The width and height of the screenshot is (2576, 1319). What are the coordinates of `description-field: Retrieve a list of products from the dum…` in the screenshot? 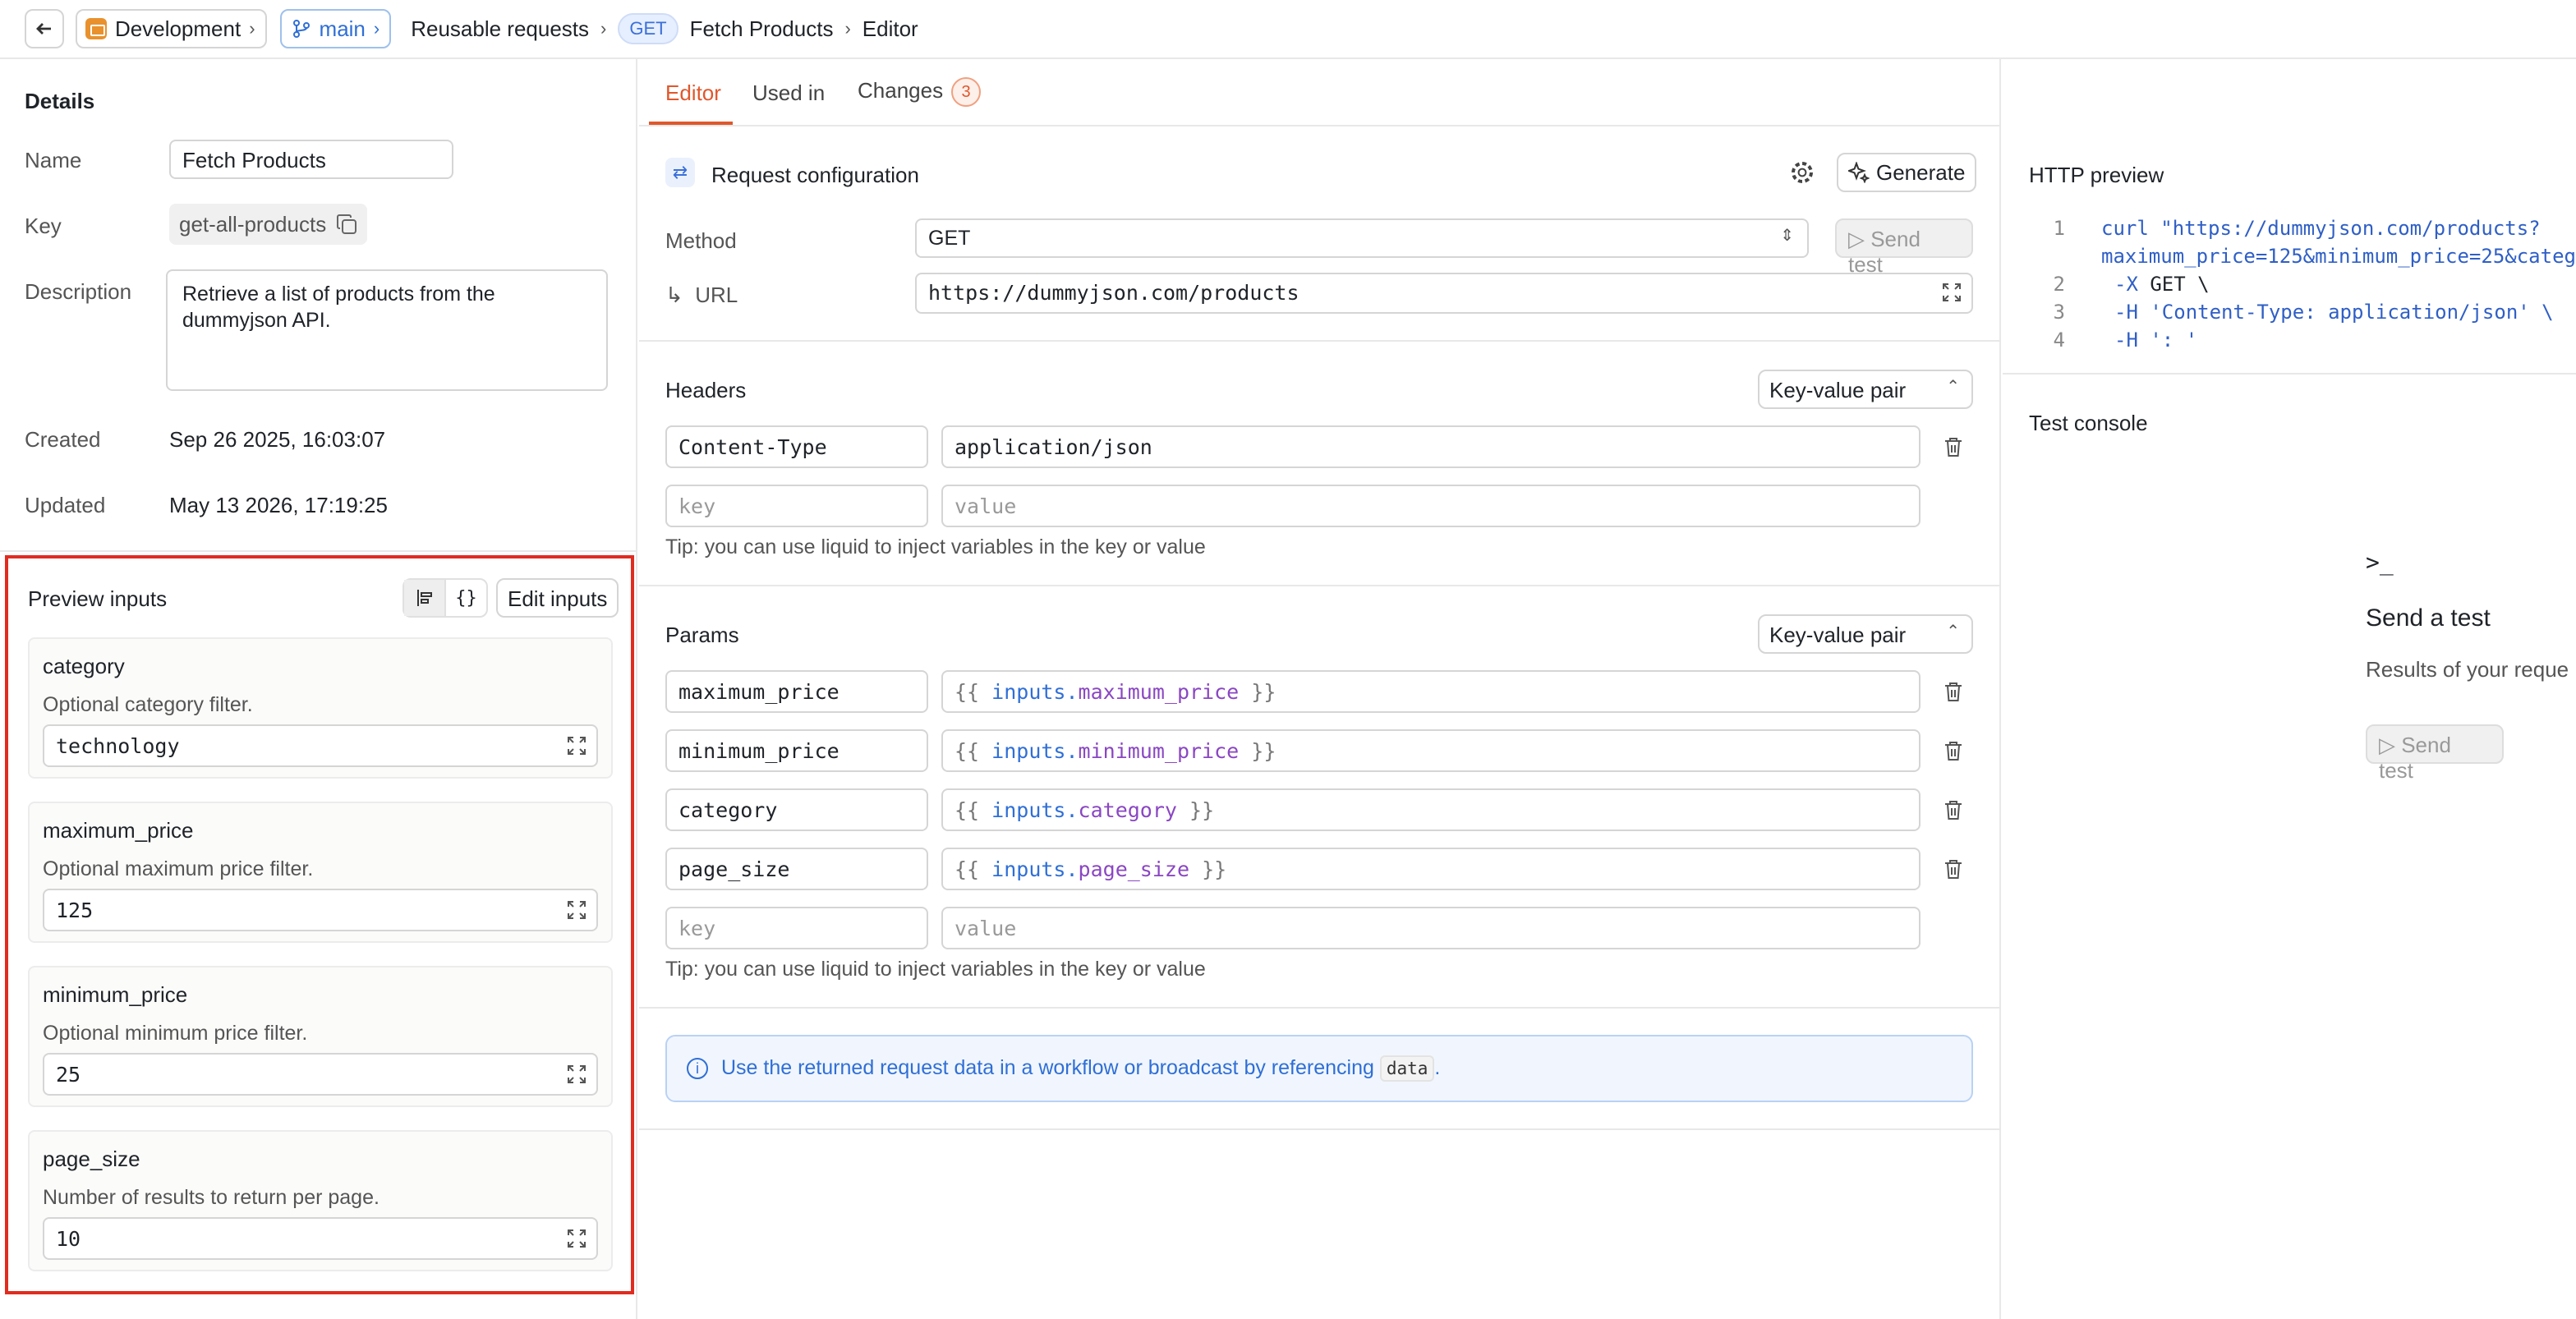 It's located at (387, 330).